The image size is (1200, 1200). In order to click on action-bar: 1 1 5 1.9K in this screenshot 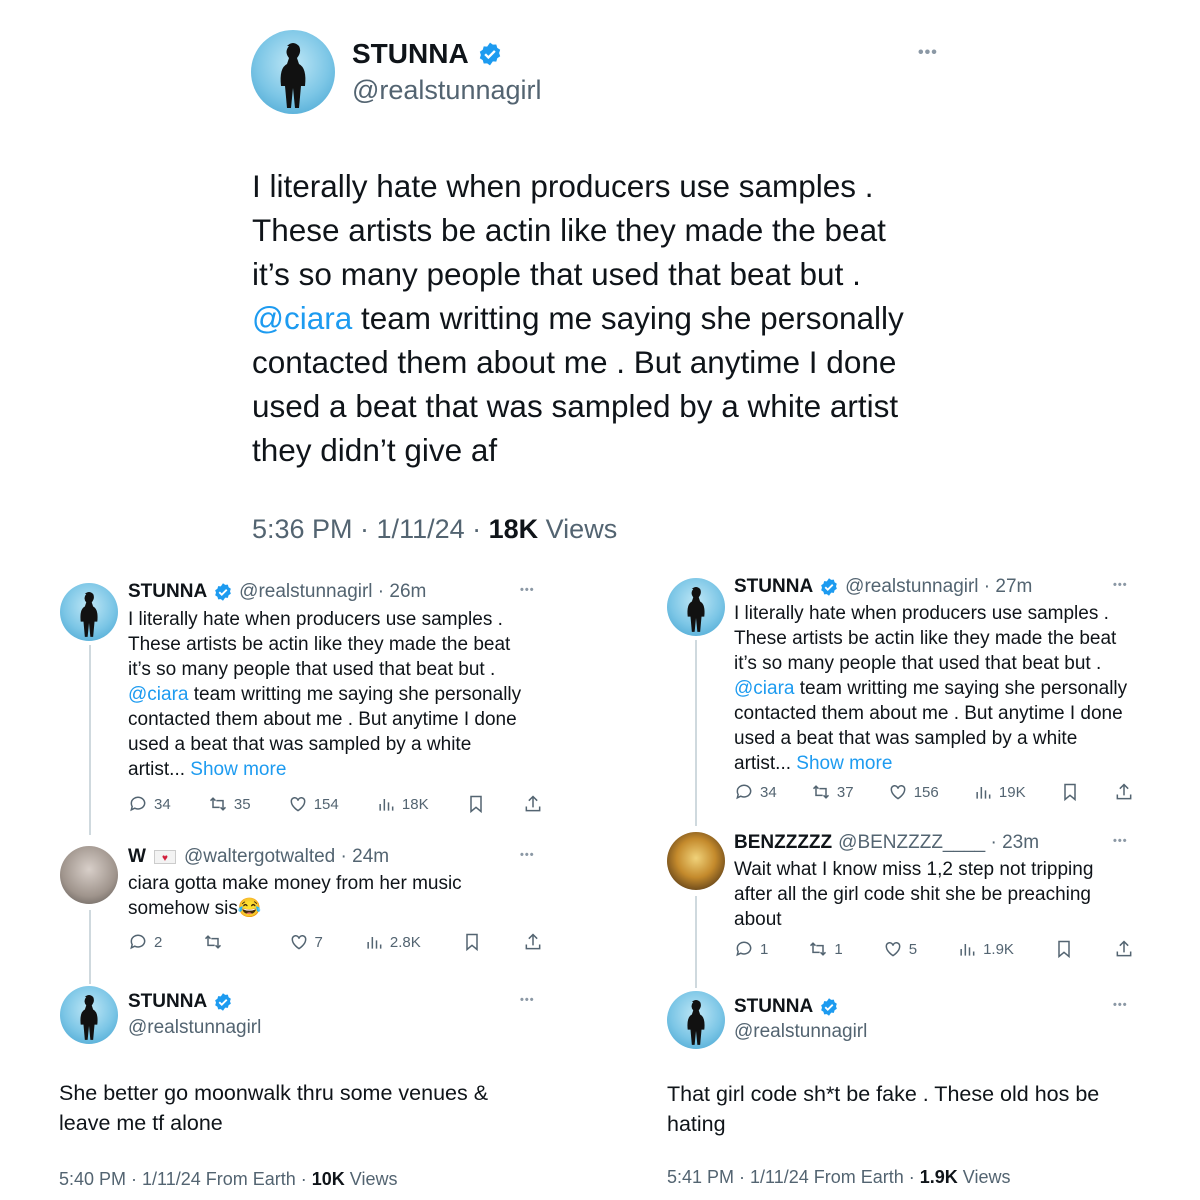, I will do `click(934, 949)`.